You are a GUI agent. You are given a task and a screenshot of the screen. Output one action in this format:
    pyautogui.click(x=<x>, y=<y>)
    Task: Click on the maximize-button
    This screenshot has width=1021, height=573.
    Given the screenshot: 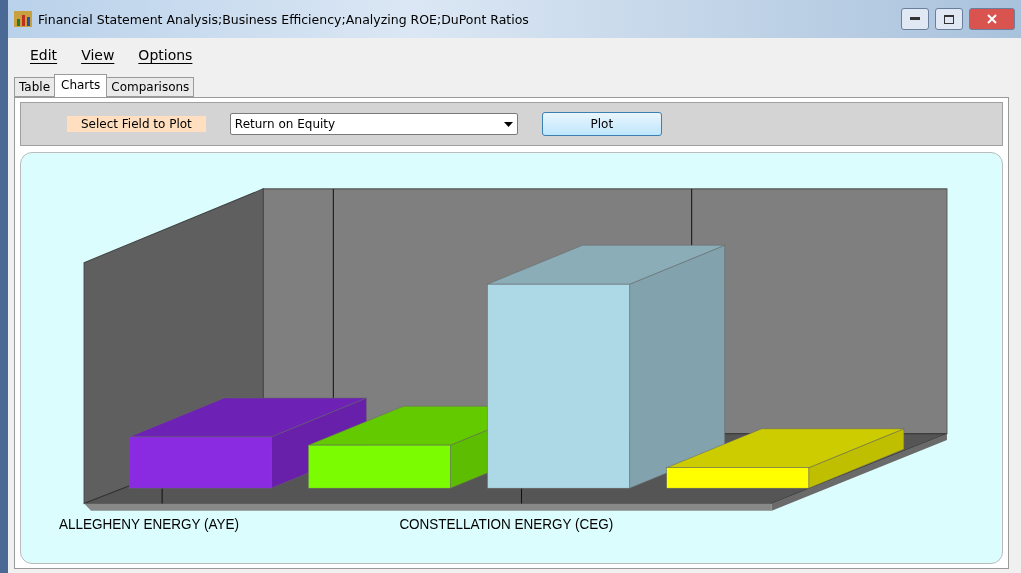 What is the action you would take?
    pyautogui.click(x=949, y=19)
    